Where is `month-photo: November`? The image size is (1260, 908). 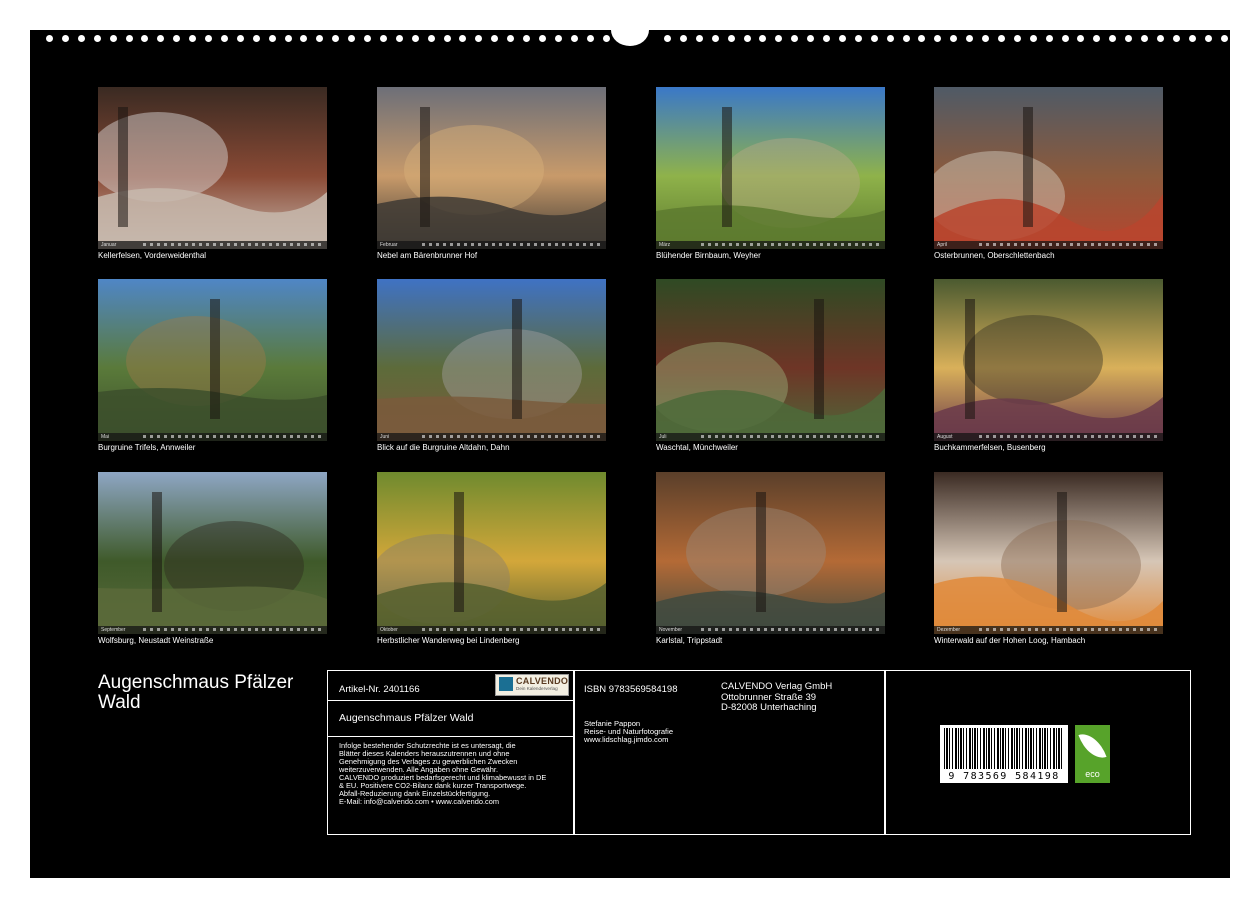 month-photo: November is located at coordinates (770, 553).